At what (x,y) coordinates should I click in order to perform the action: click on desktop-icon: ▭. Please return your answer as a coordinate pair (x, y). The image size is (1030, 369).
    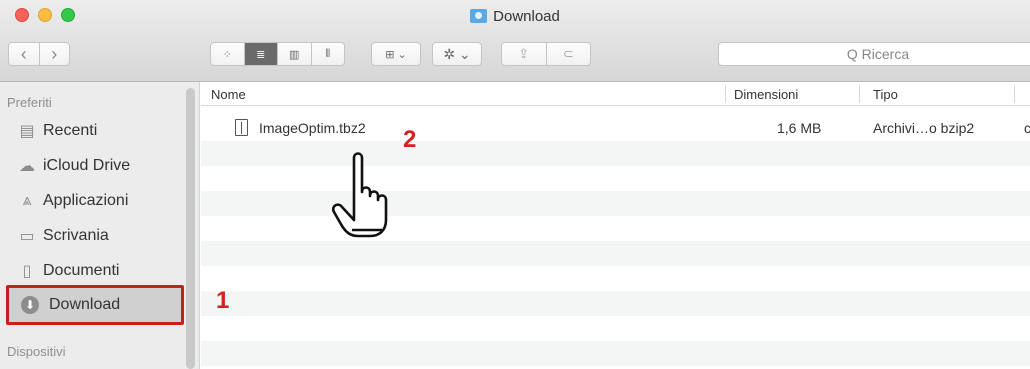
    Looking at the image, I should click on (27, 236).